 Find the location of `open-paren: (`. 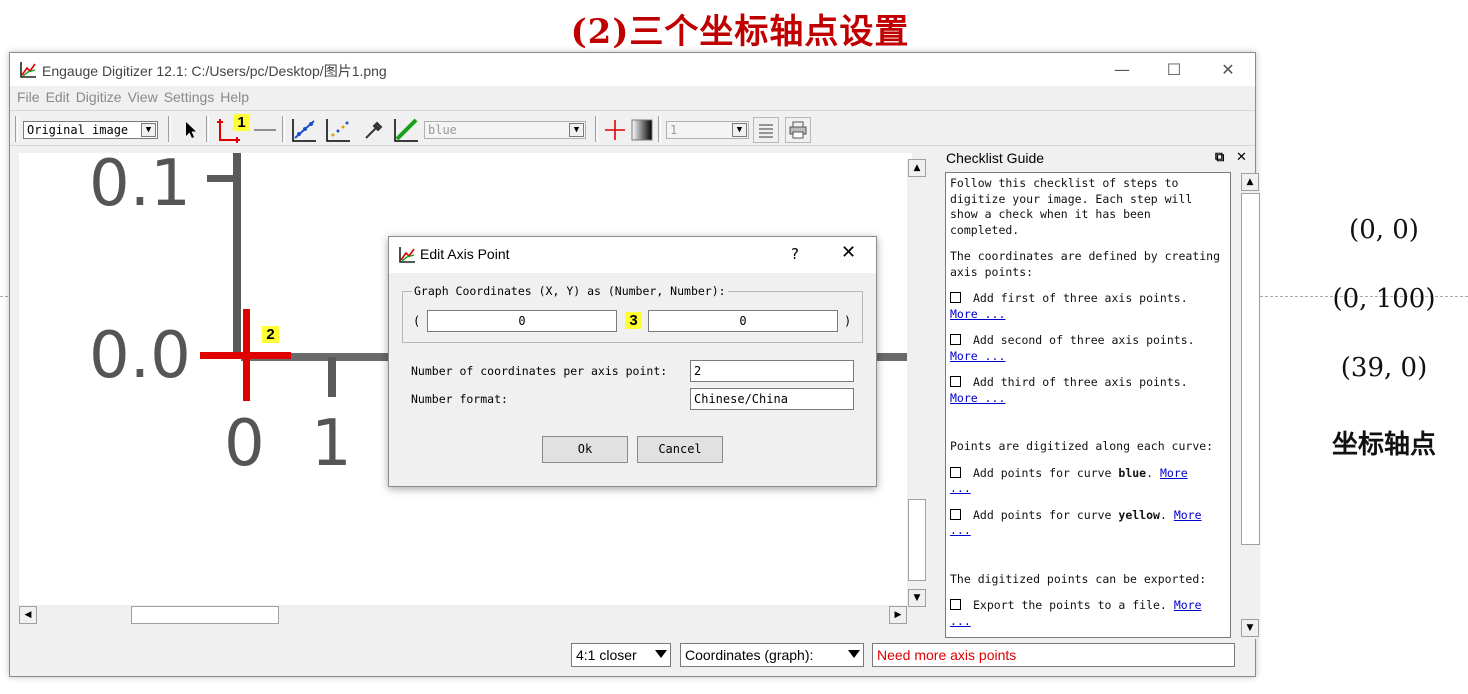

open-paren: ( is located at coordinates (417, 321).